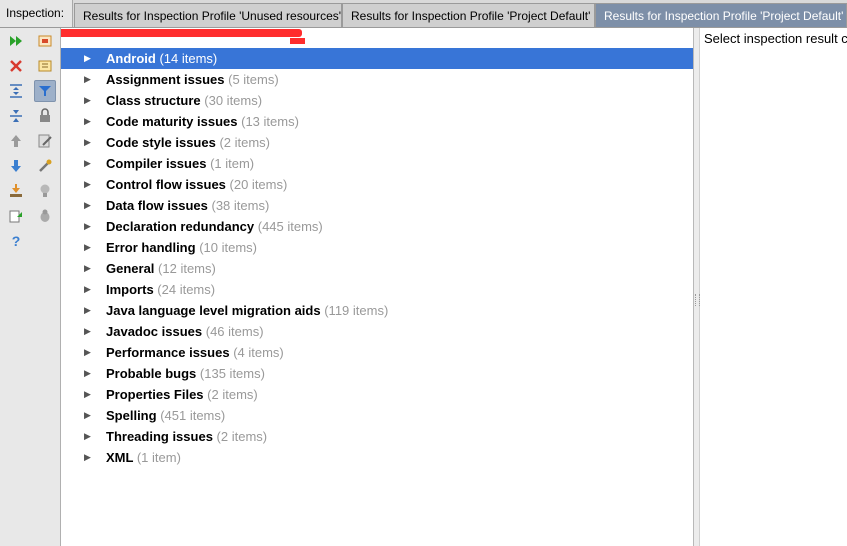  Describe the element at coordinates (45, 141) in the screenshot. I see `edit-inspection-icon` at that location.